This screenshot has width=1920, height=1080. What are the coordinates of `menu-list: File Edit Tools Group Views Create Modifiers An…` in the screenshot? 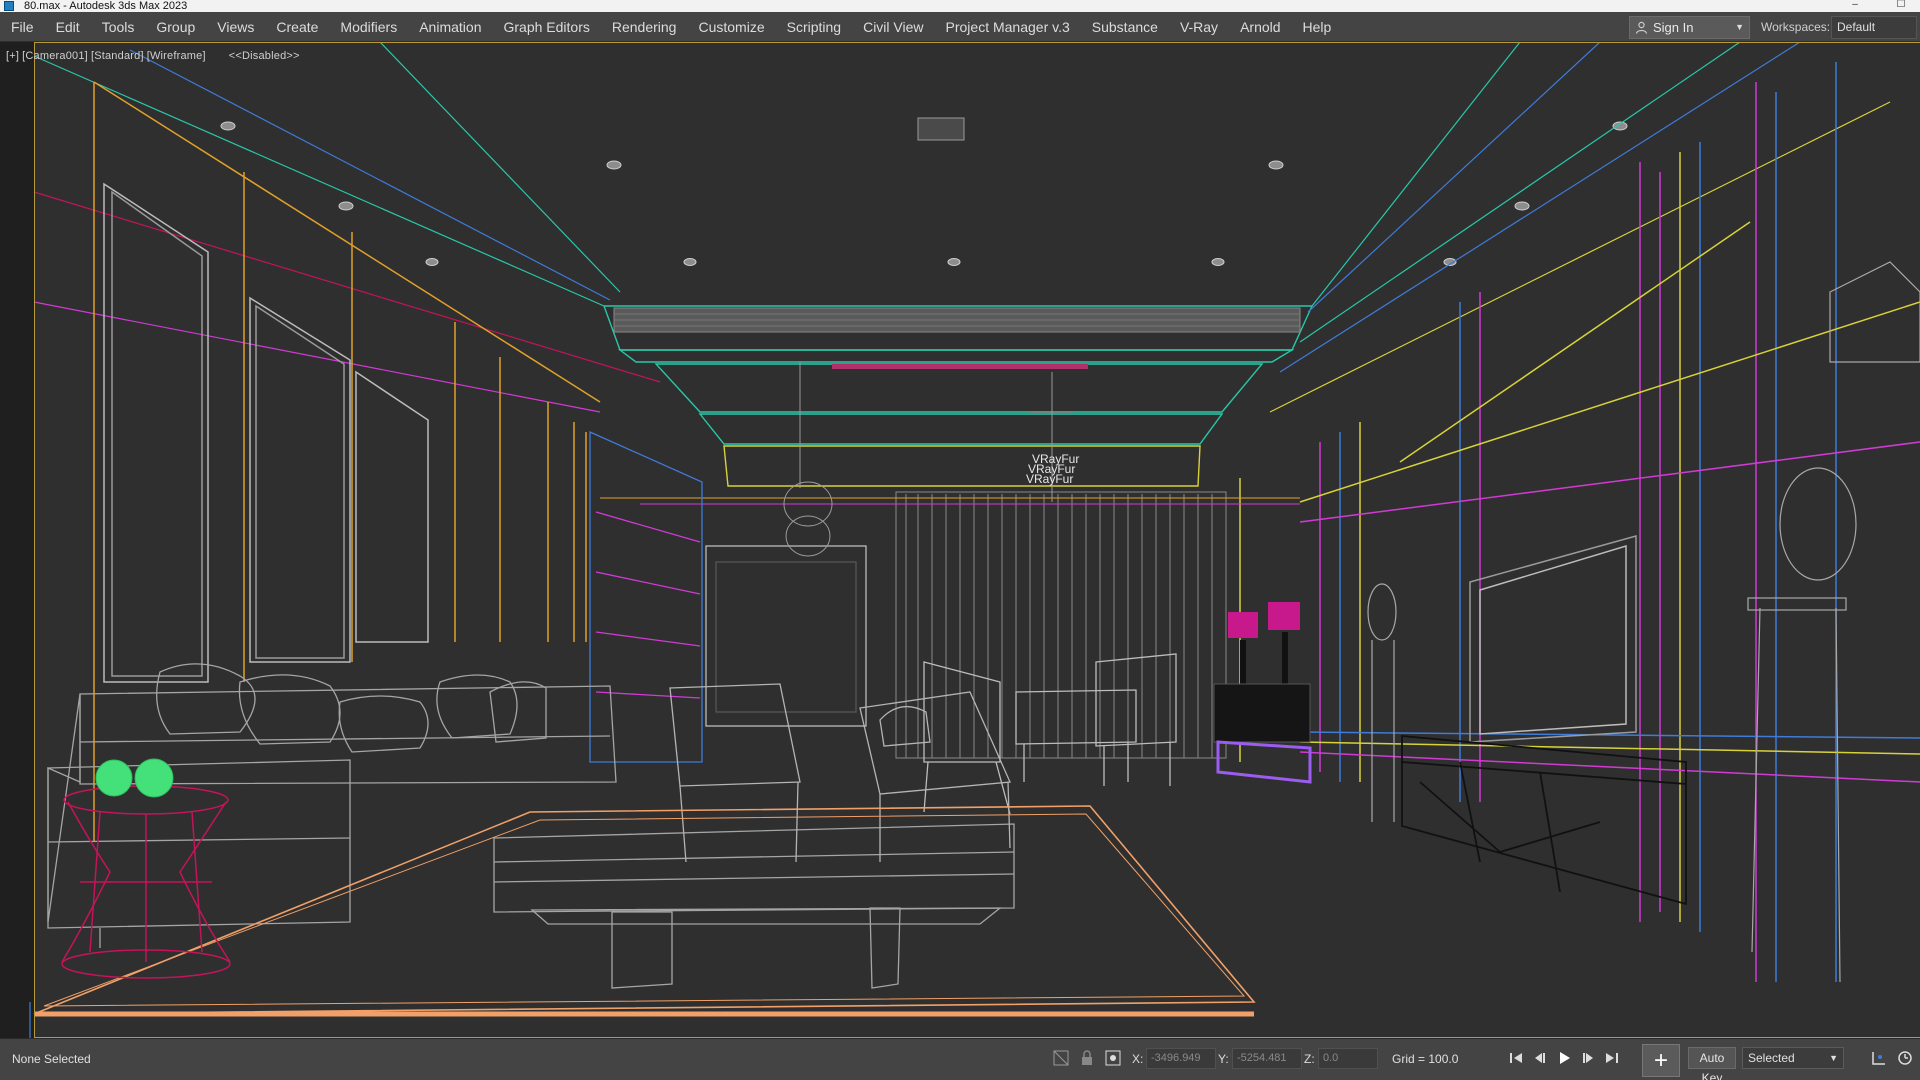 It's located at (671, 27).